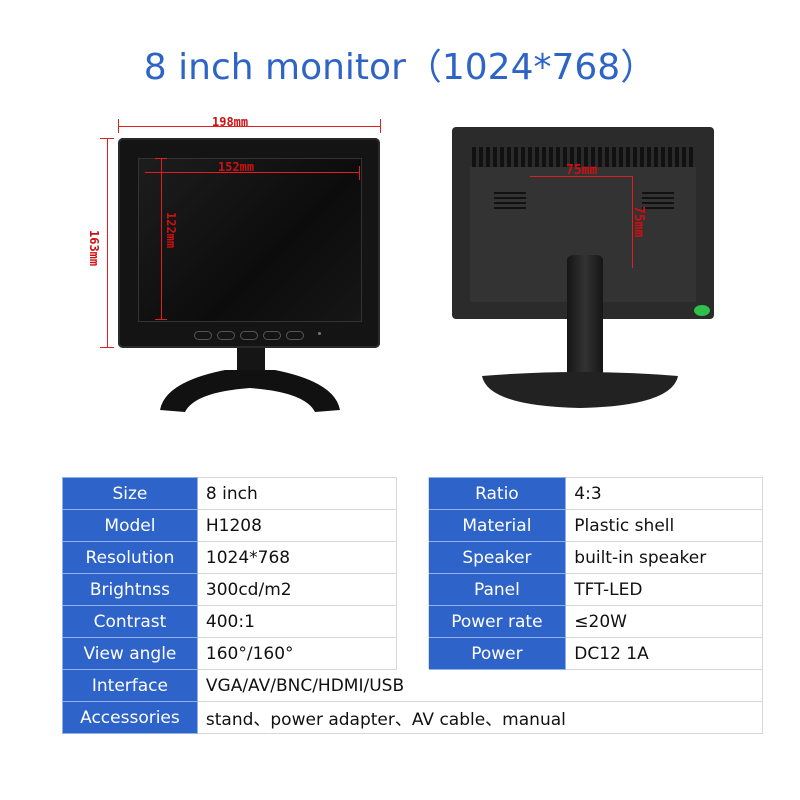 Image resolution: width=800 pixels, height=800 pixels. What do you see at coordinates (510, 201) in the screenshot?
I see `speaker-grille-left` at bounding box center [510, 201].